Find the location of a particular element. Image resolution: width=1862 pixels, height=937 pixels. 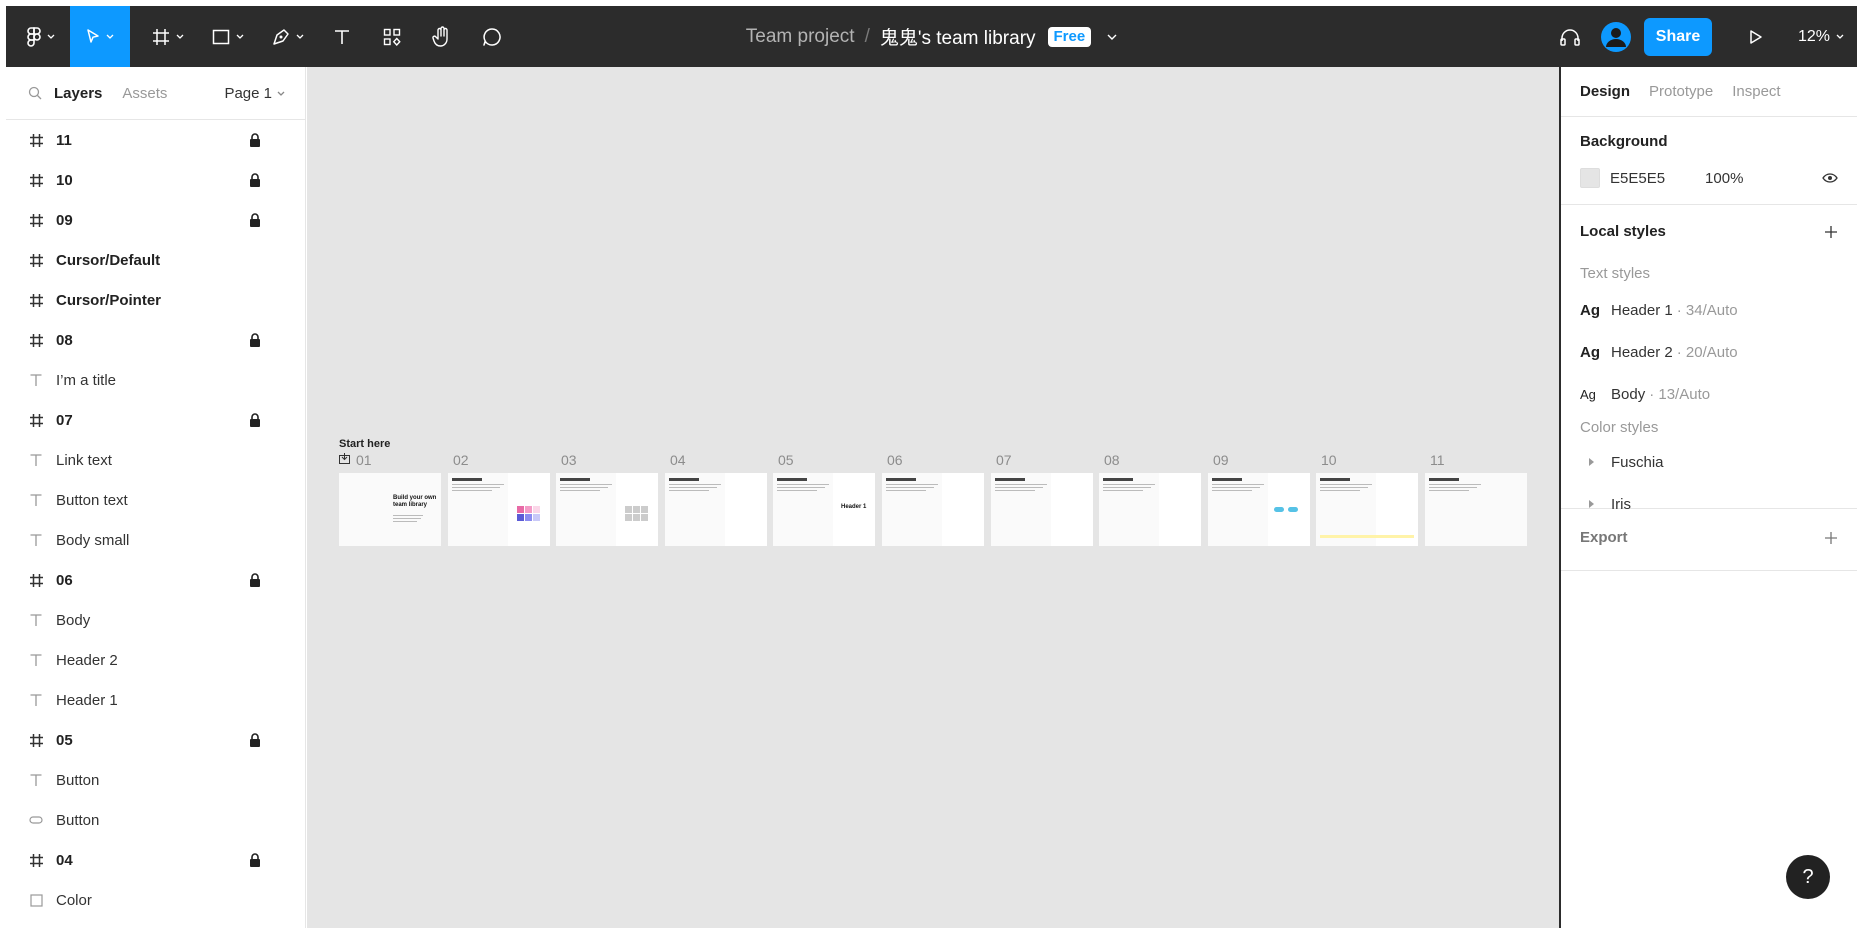

add-export-icon is located at coordinates (1831, 538).